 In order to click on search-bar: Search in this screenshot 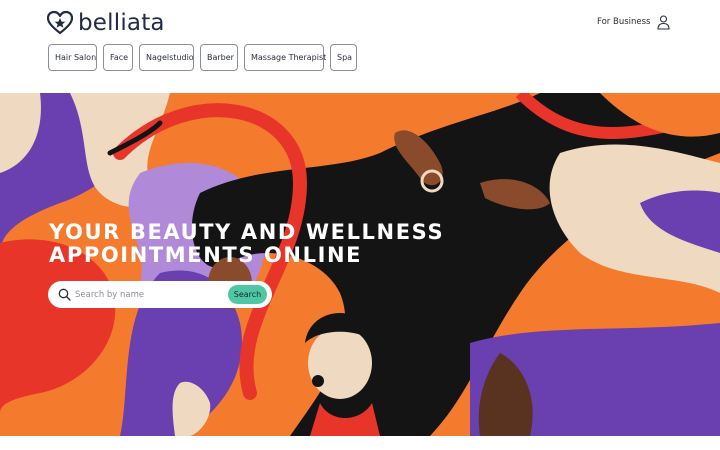, I will do `click(160, 294)`.